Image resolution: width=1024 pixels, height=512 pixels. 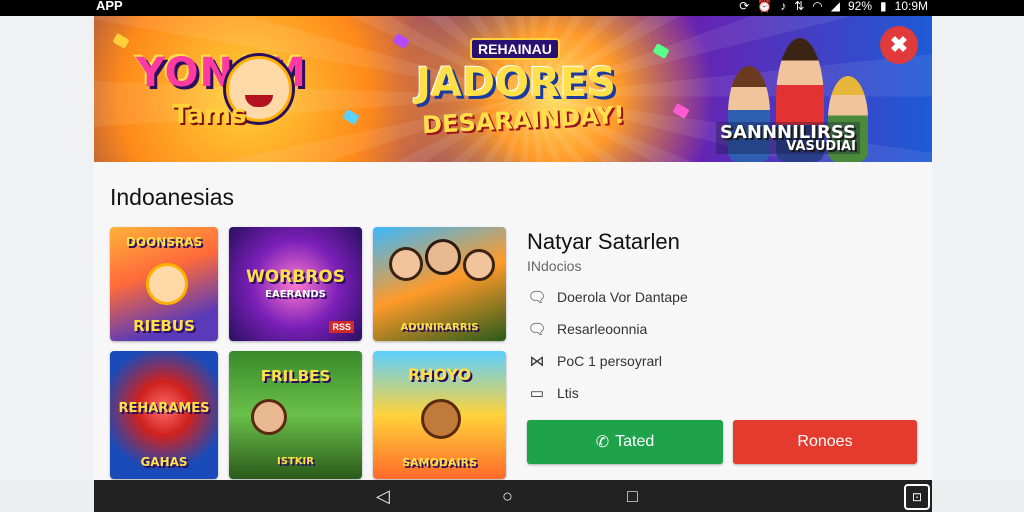 What do you see at coordinates (917, 497) in the screenshot?
I see `screenshot-icon: ⊡` at bounding box center [917, 497].